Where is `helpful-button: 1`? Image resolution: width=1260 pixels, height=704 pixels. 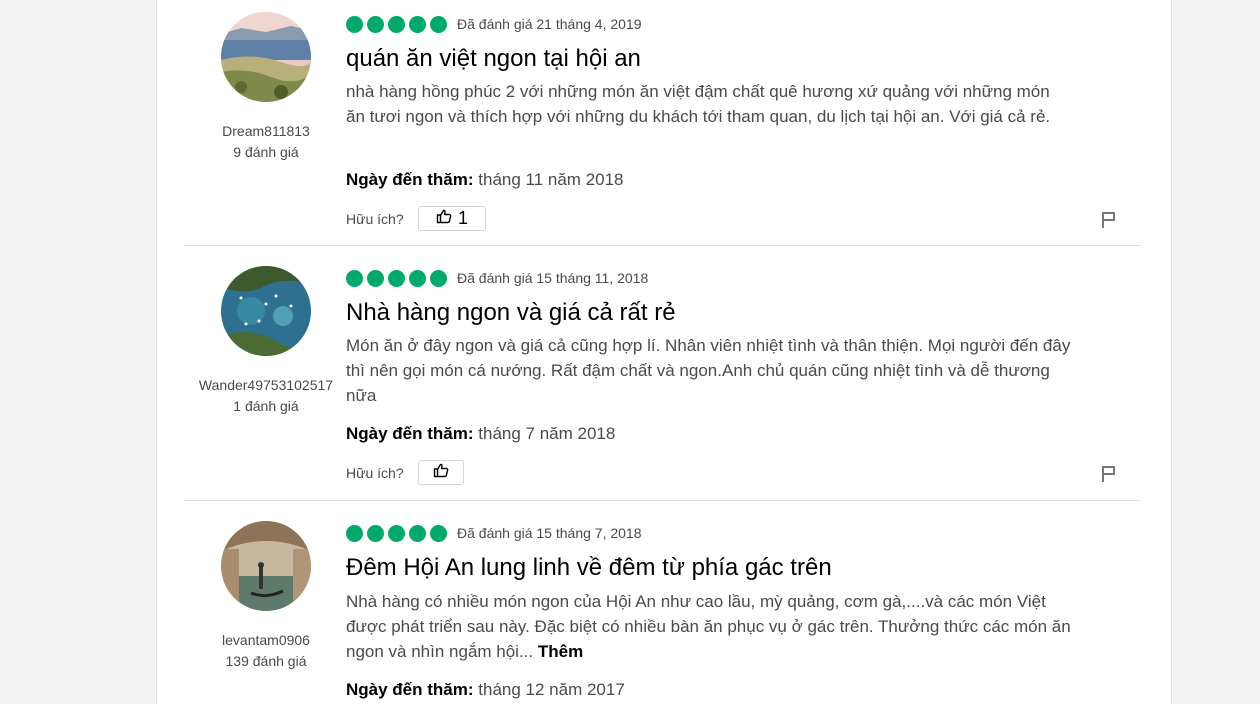
helpful-button: 1 is located at coordinates (452, 218).